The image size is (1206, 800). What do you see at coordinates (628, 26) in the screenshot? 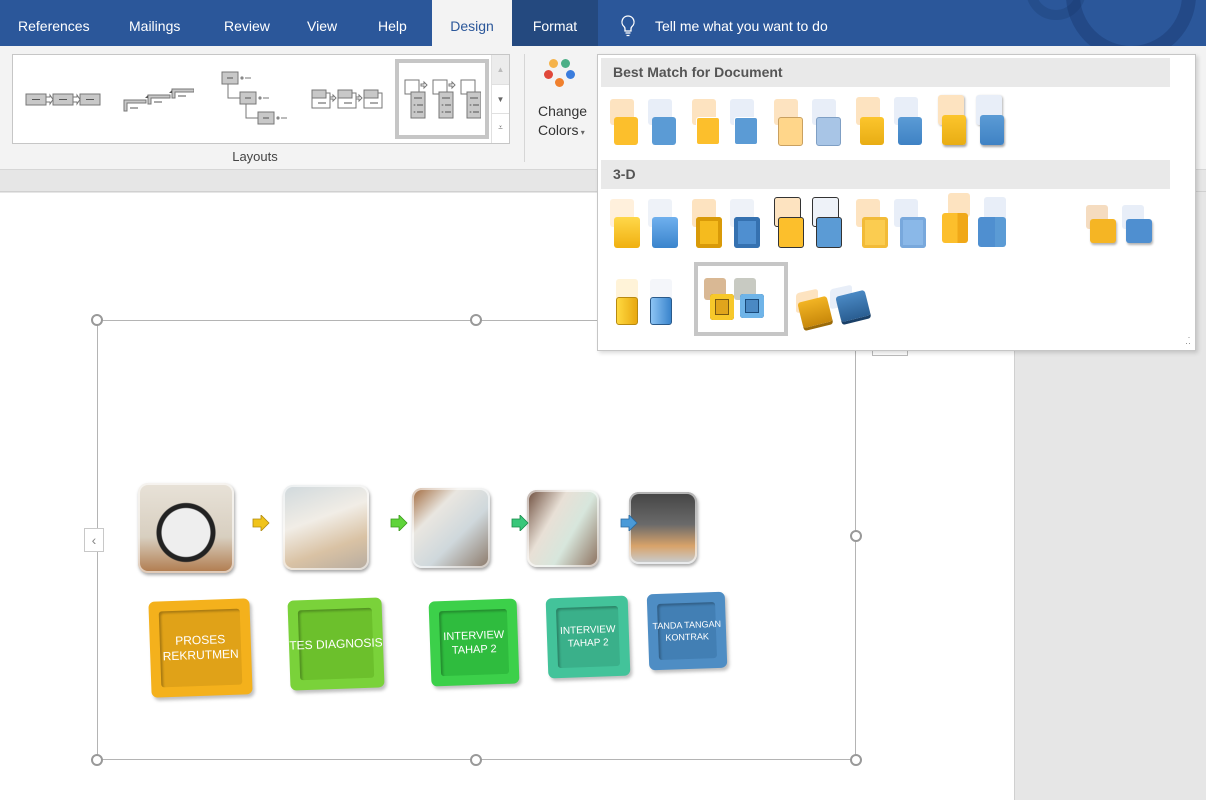
I see `lightbulb-icon` at bounding box center [628, 26].